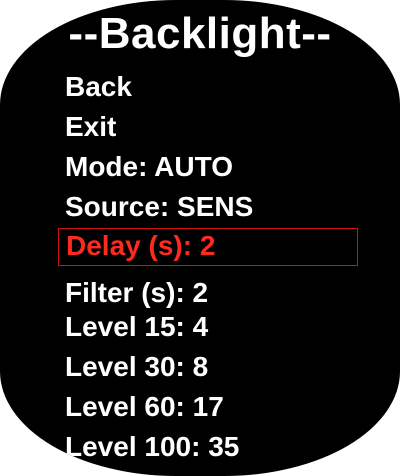 This screenshot has height=476, width=400. I want to click on menu-item-filter: Filter (s): 2, so click(136, 293).